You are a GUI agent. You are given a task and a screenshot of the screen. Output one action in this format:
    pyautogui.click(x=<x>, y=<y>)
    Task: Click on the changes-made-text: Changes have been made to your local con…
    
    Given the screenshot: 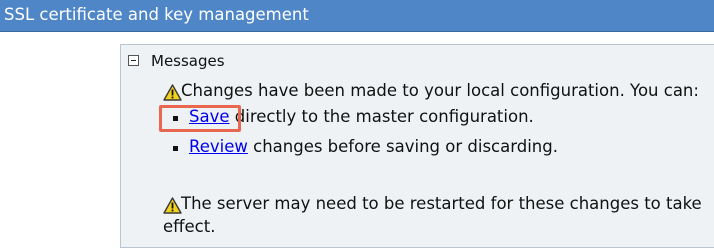 What is the action you would take?
    pyautogui.click(x=440, y=90)
    